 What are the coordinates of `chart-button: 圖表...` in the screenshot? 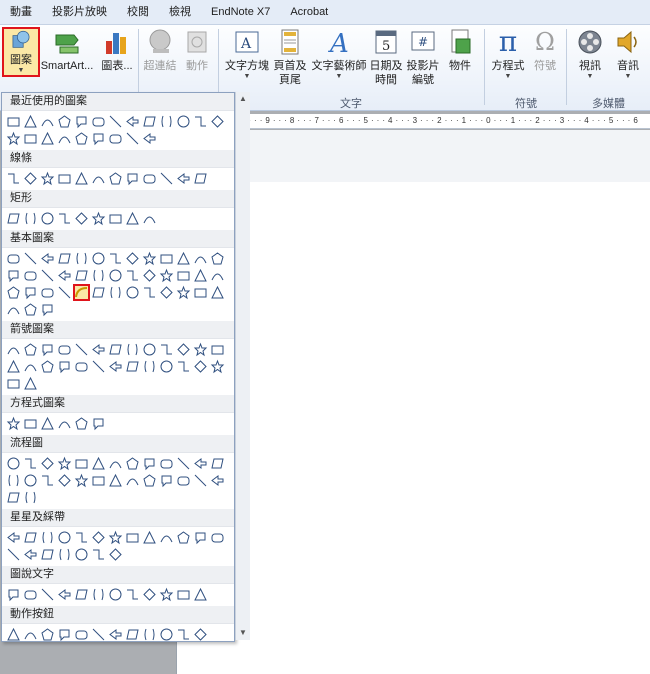 It's located at (117, 50).